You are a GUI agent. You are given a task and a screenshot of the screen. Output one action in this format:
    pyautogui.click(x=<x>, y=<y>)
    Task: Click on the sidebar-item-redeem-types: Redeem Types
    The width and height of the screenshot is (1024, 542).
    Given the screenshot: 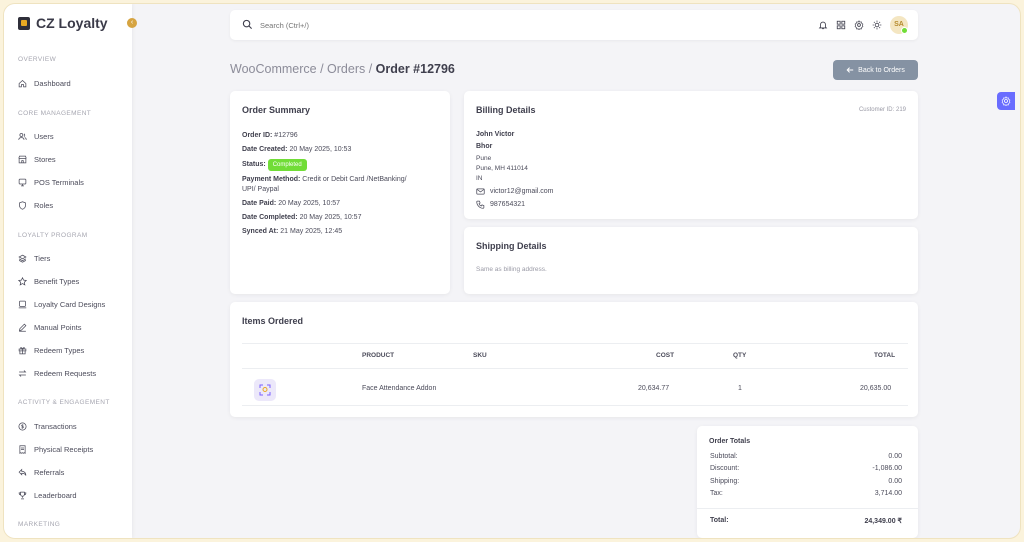 What is the action you would take?
    pyautogui.click(x=51, y=350)
    